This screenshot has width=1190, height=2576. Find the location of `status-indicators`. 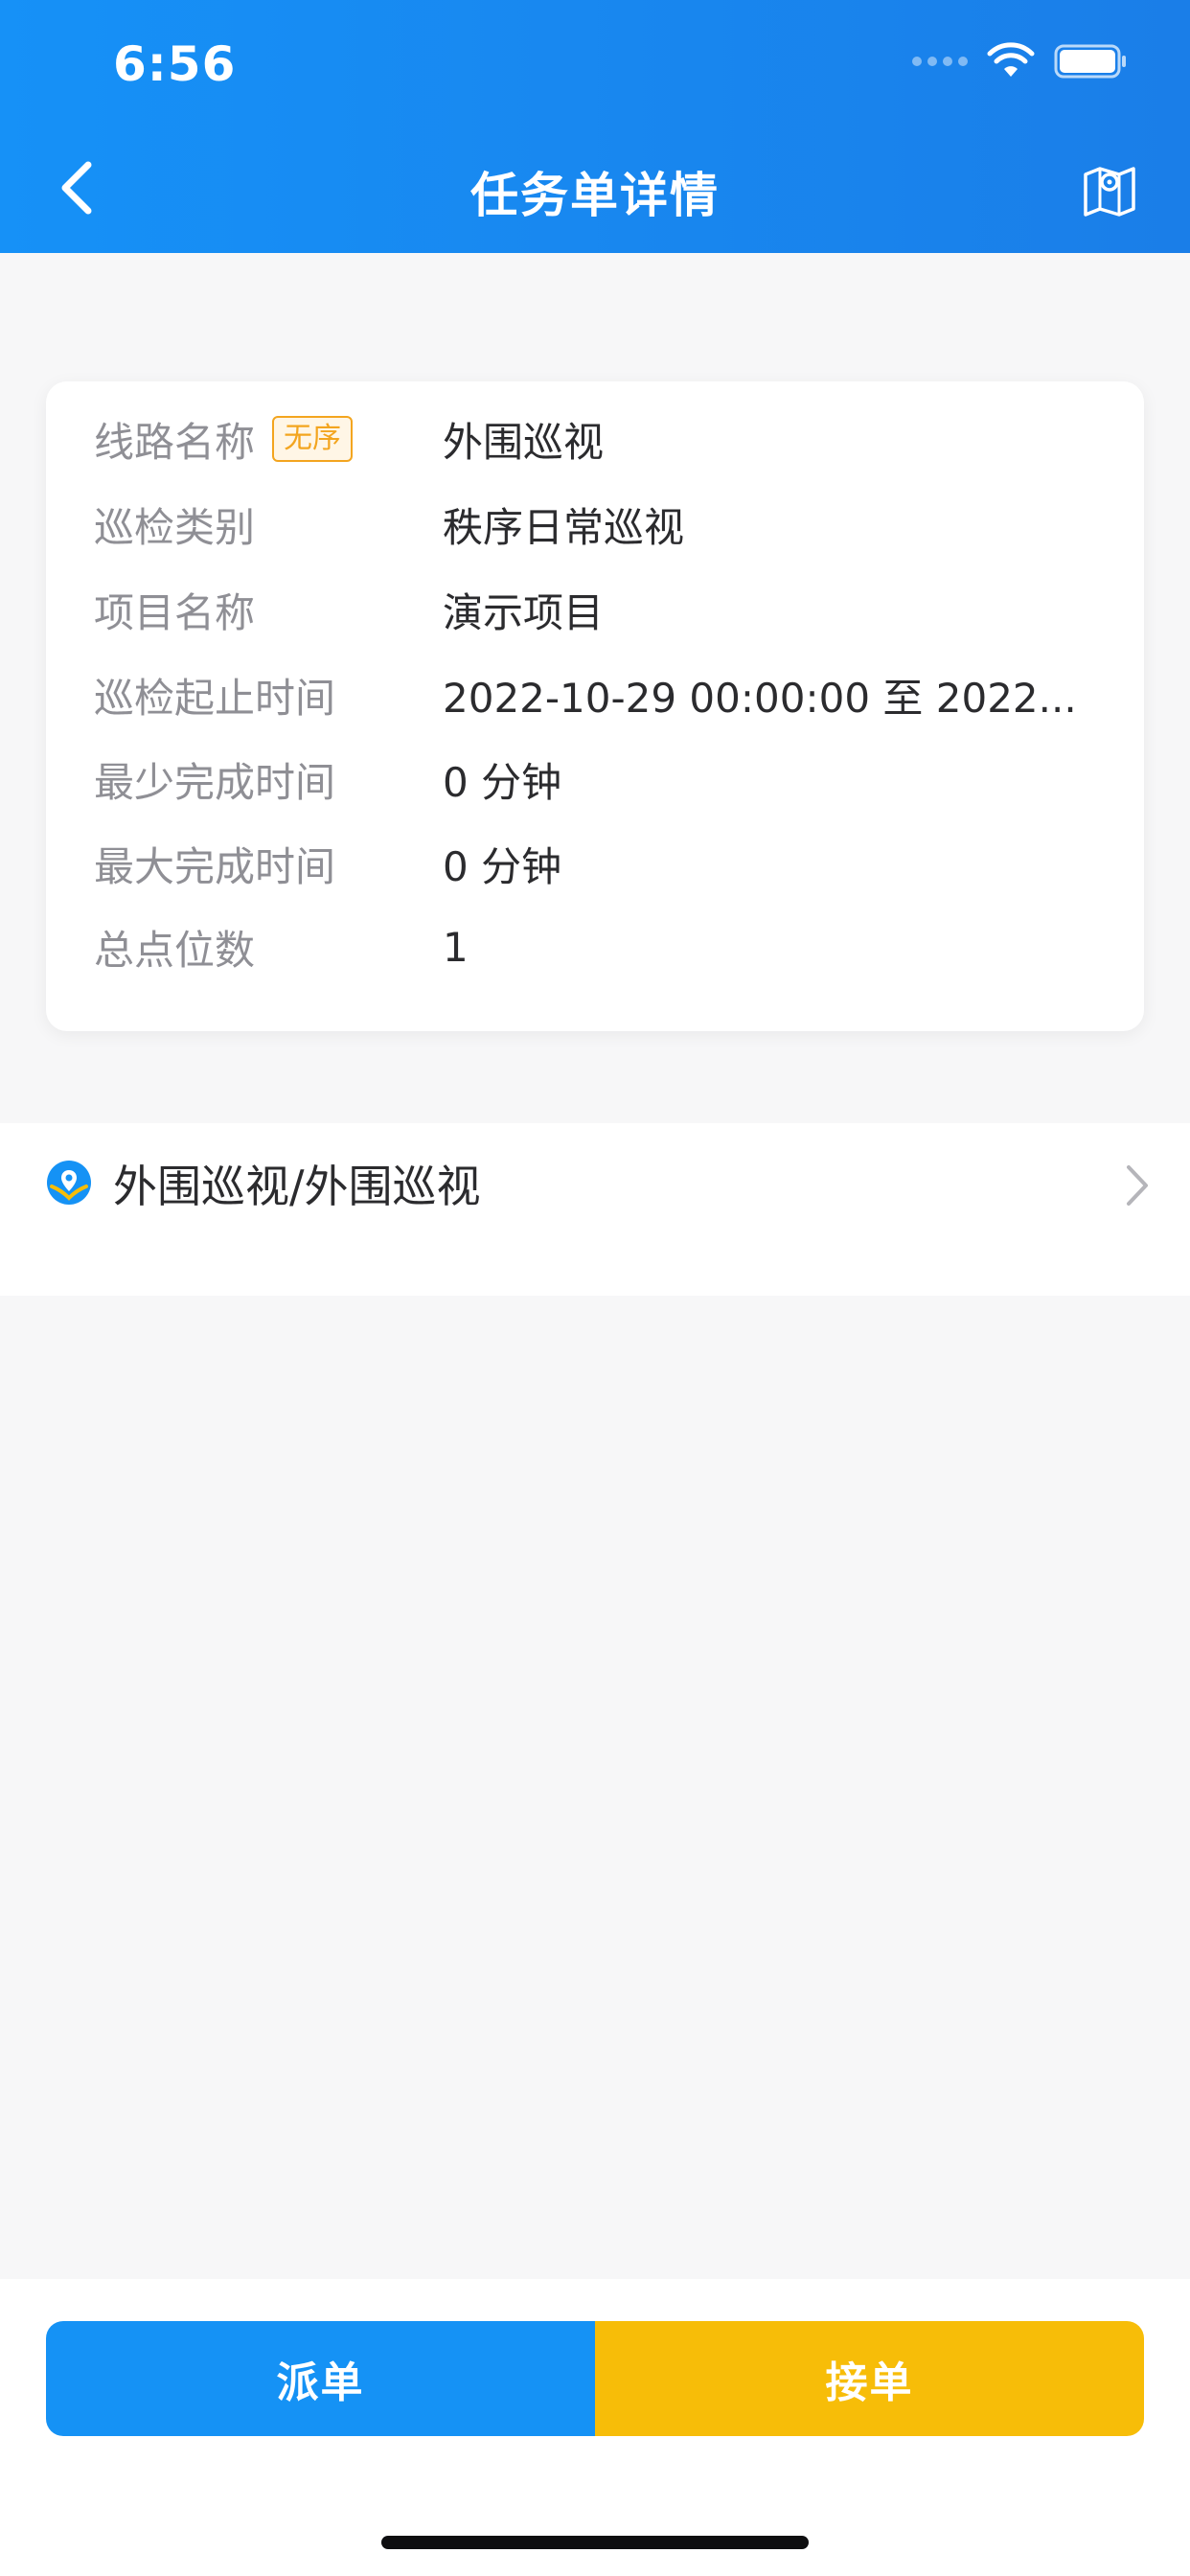

status-indicators is located at coordinates (1020, 61).